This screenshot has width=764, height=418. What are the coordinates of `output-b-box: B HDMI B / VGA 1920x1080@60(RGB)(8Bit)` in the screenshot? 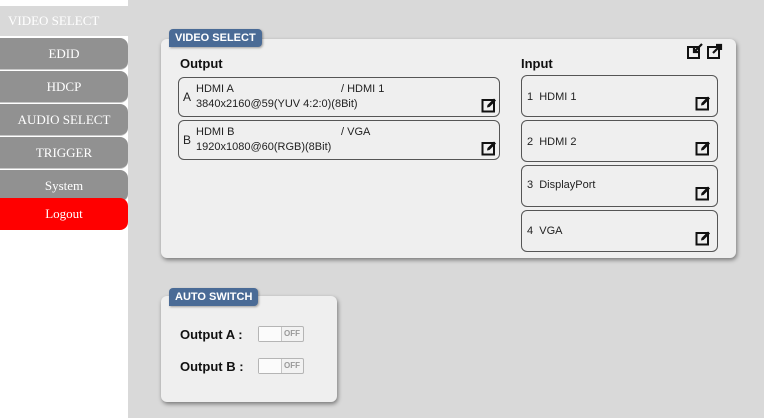 It's located at (339, 140).